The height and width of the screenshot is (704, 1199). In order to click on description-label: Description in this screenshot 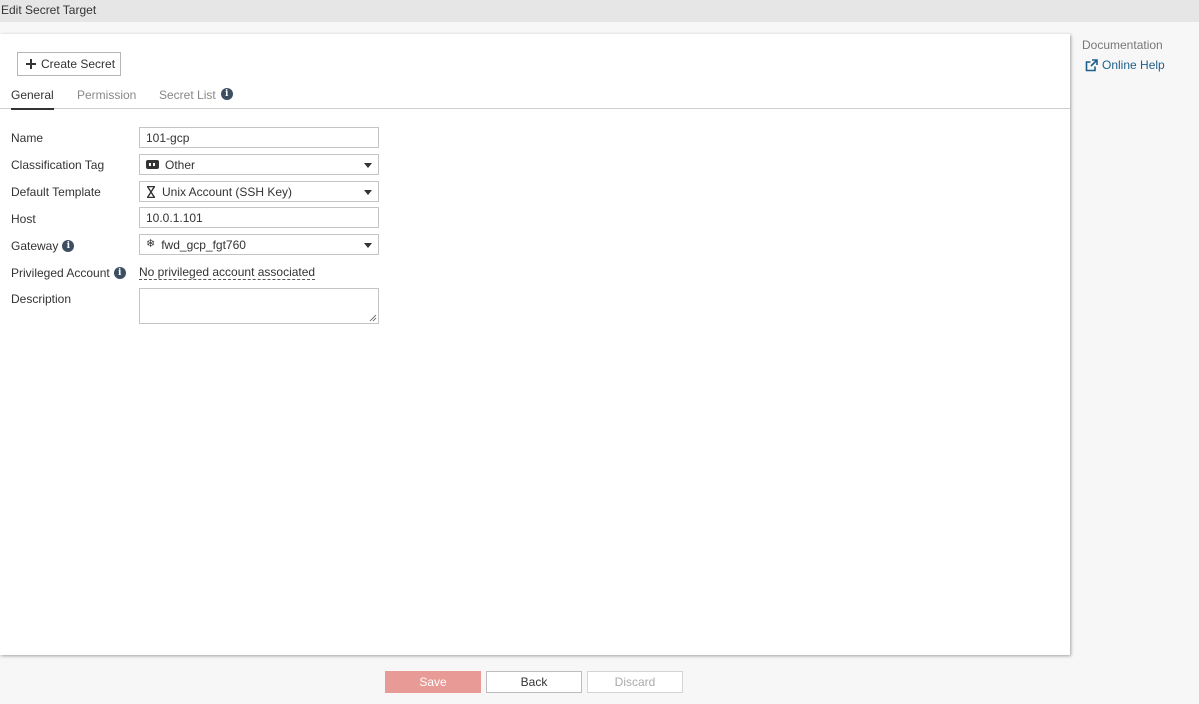, I will do `click(41, 299)`.